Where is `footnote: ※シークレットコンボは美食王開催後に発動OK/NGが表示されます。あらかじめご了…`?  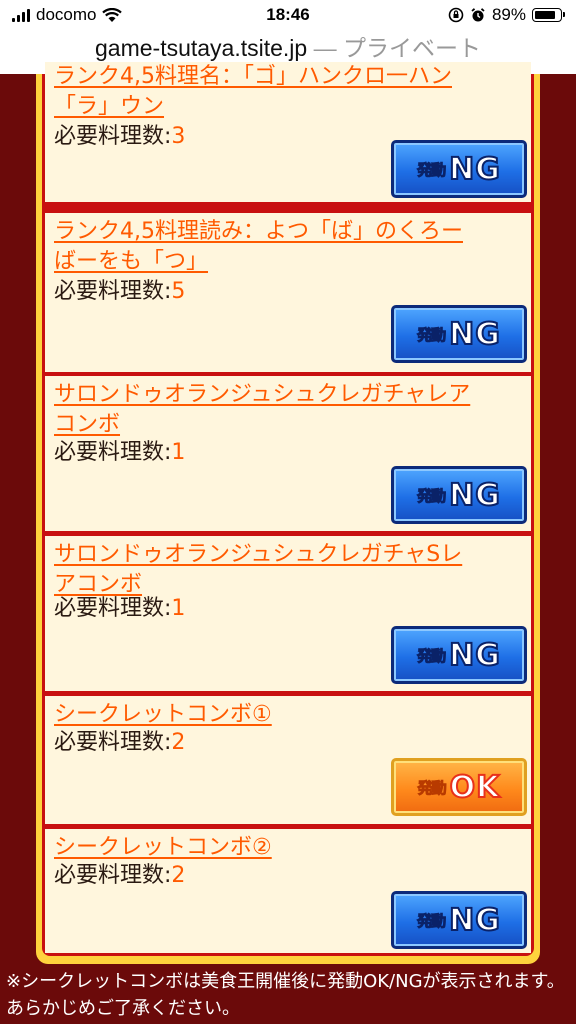 footnote: ※シークレットコンボは美食王開催後に発動OK/NGが表示されます。あらかじめご了… is located at coordinates (285, 995).